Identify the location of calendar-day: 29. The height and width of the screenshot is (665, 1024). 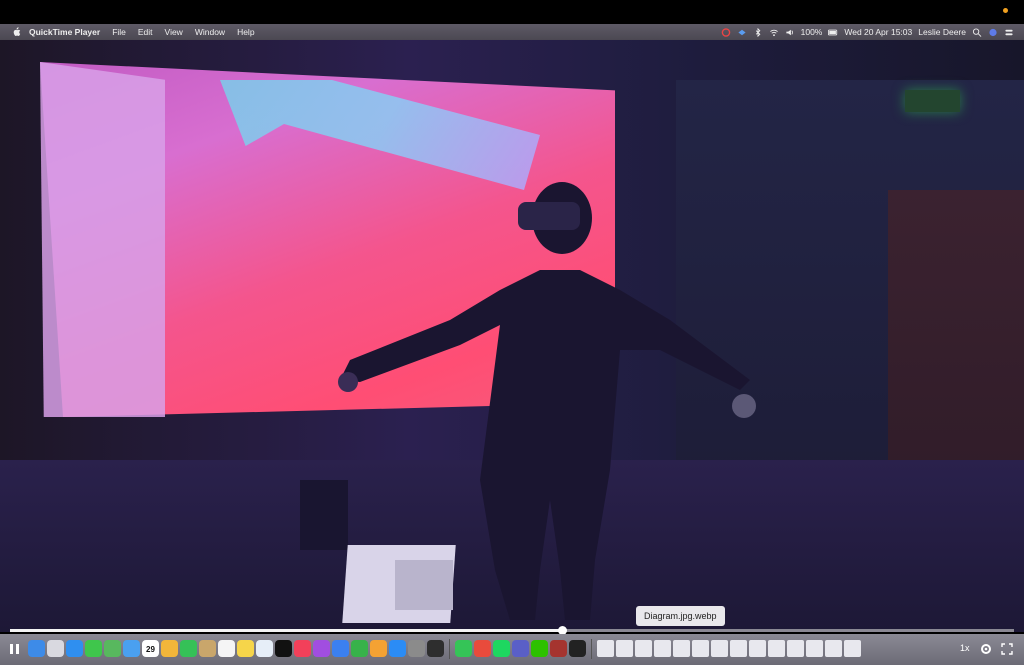
(150, 649).